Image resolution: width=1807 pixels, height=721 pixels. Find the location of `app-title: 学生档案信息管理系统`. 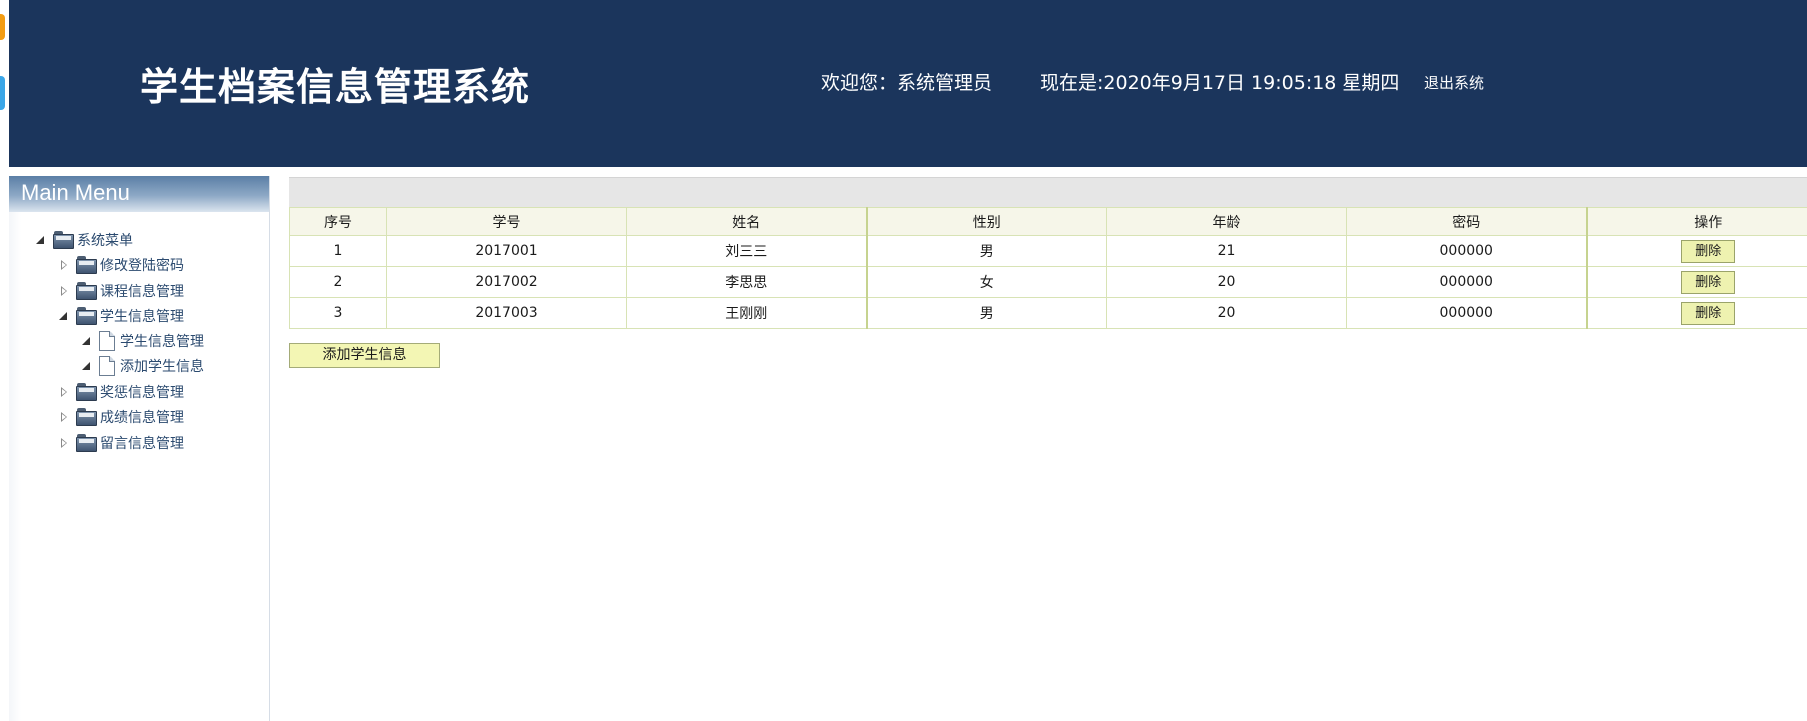

app-title: 学生档案信息管理系统 is located at coordinates (335, 87).